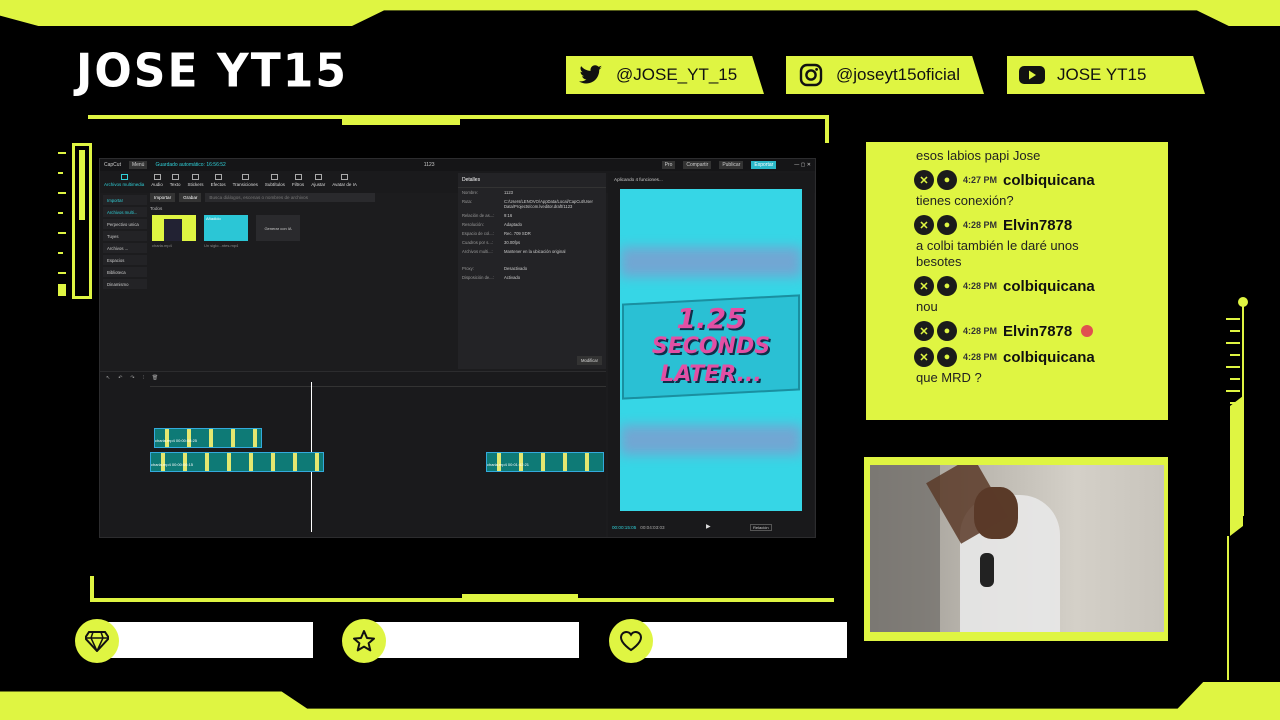 This screenshot has width=1280, height=720. Describe the element at coordinates (108, 378) in the screenshot. I see `select-tool-icon: ↖` at that location.